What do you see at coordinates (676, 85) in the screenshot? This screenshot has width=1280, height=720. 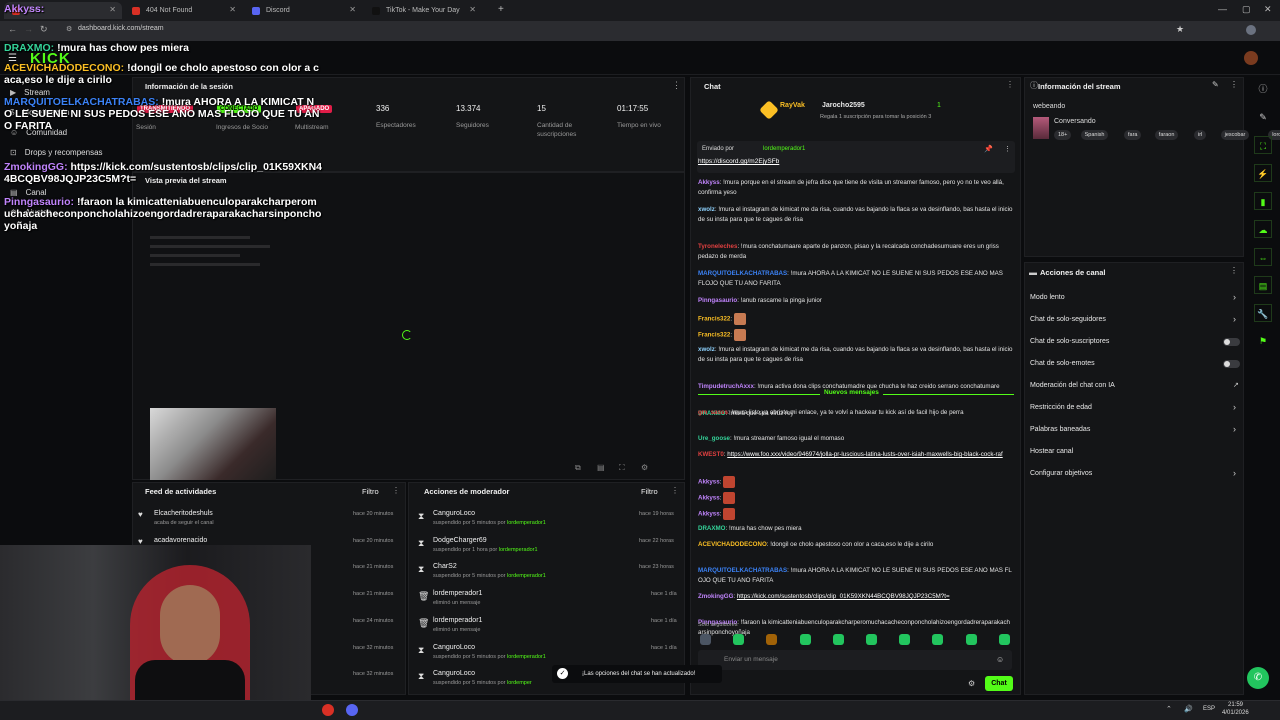 I see `more-icon: ⋮` at bounding box center [676, 85].